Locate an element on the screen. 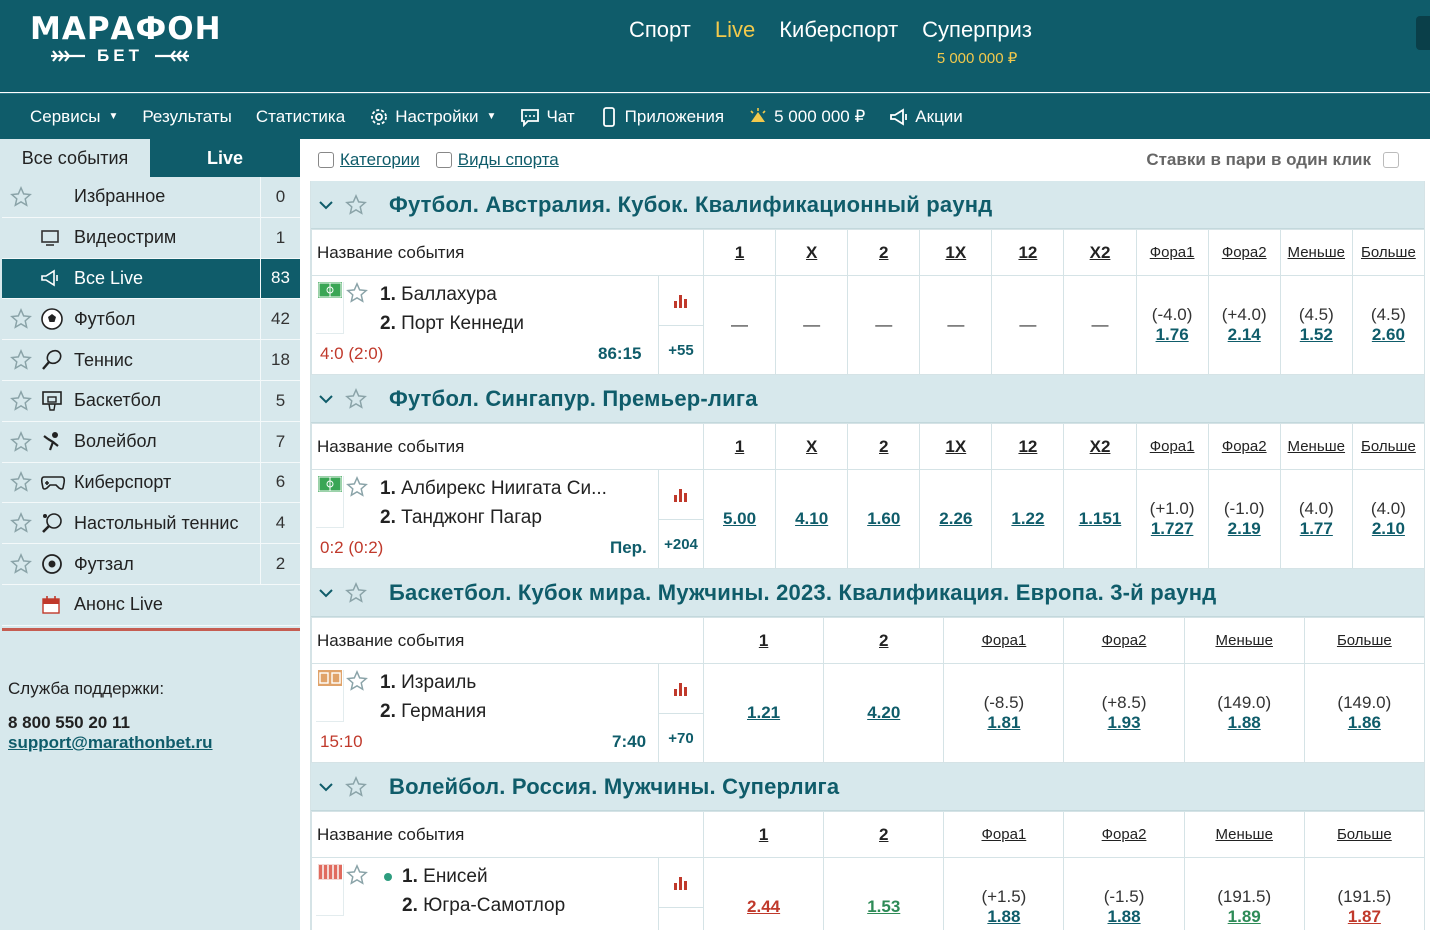  odds-cell: (4.5) 2.60 is located at coordinates (1388, 325).